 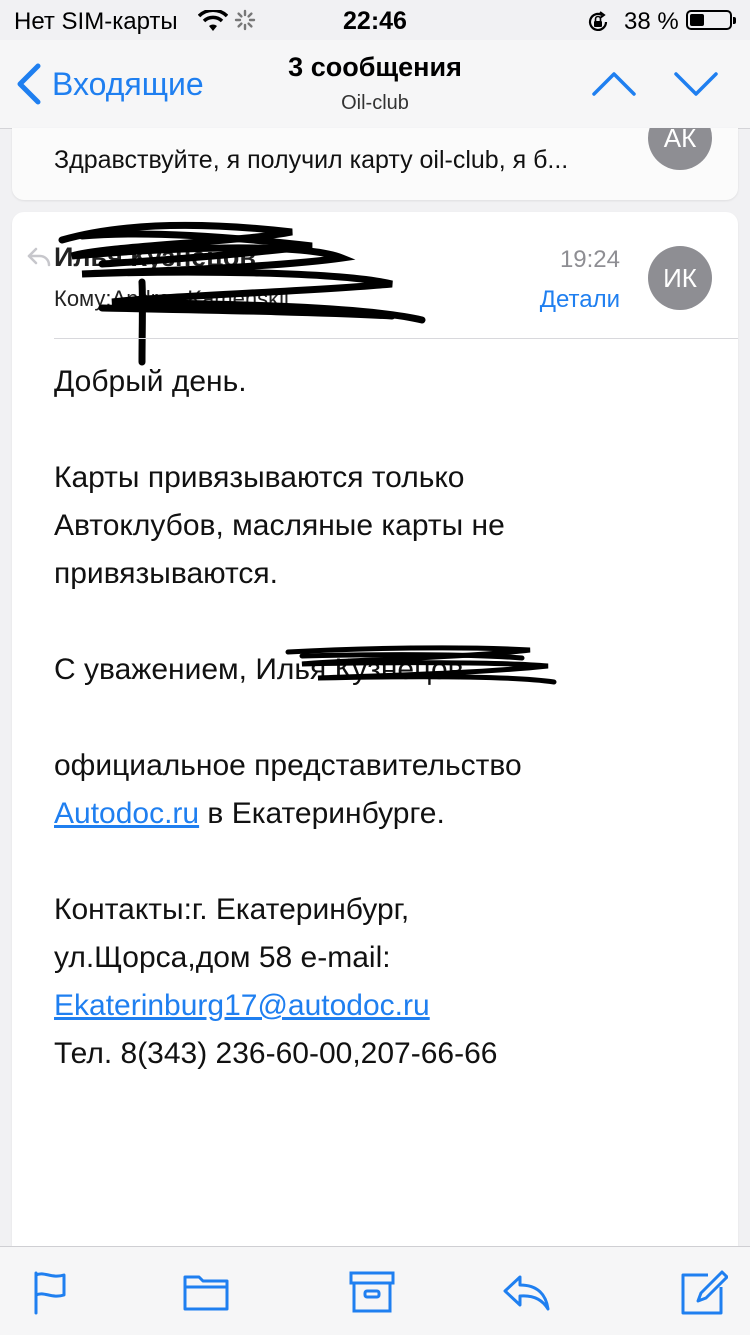 I want to click on email-line: Ekaterinburg17@autodoc.ru, so click(x=384, y=1006).